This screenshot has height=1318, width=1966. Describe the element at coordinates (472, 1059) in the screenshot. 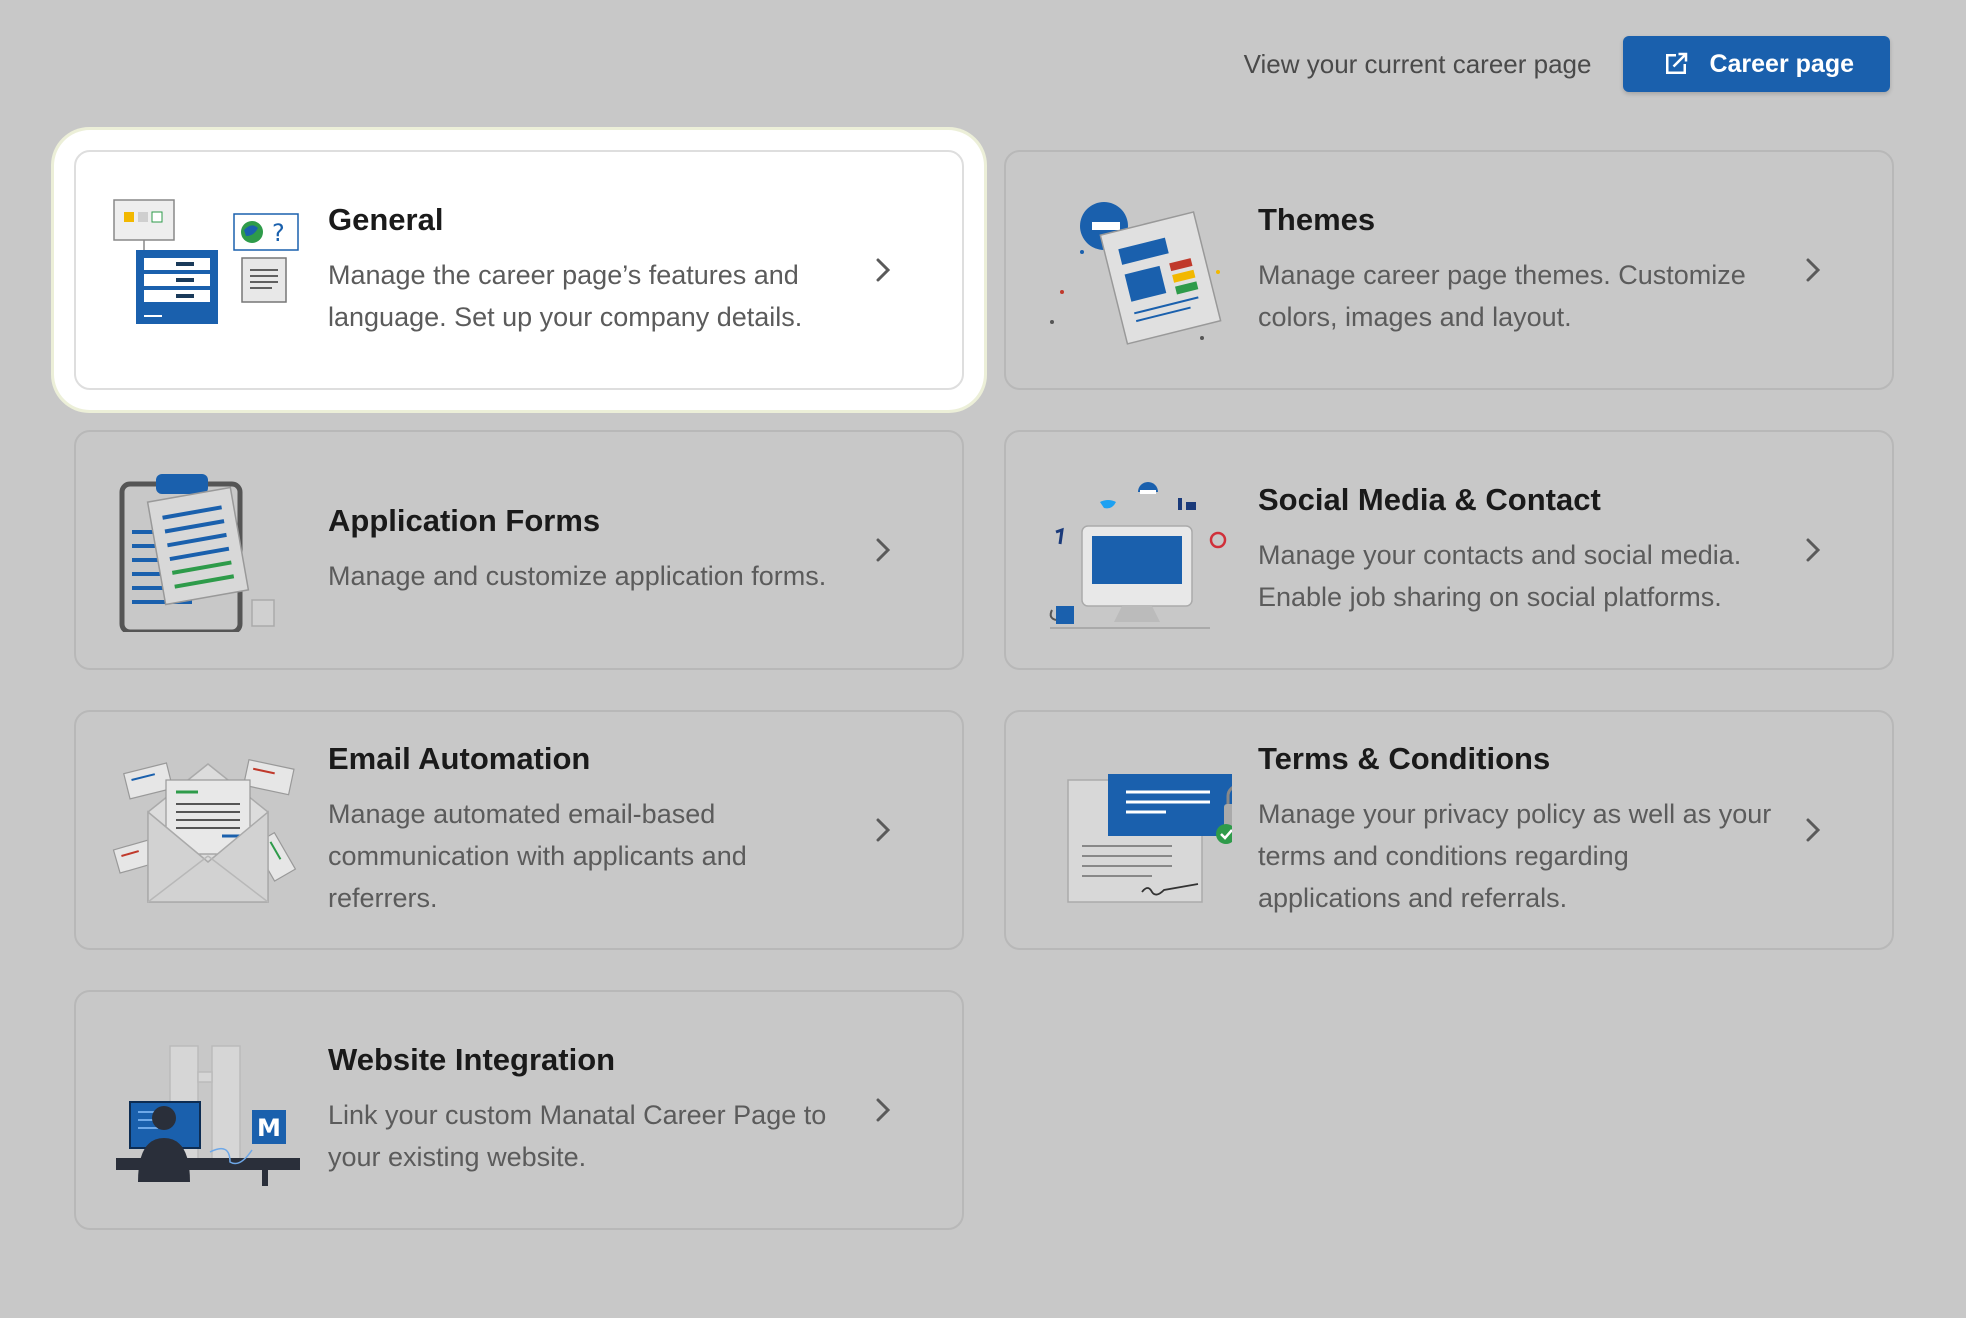

I see `card-website-integration-title: Website Integration` at that location.